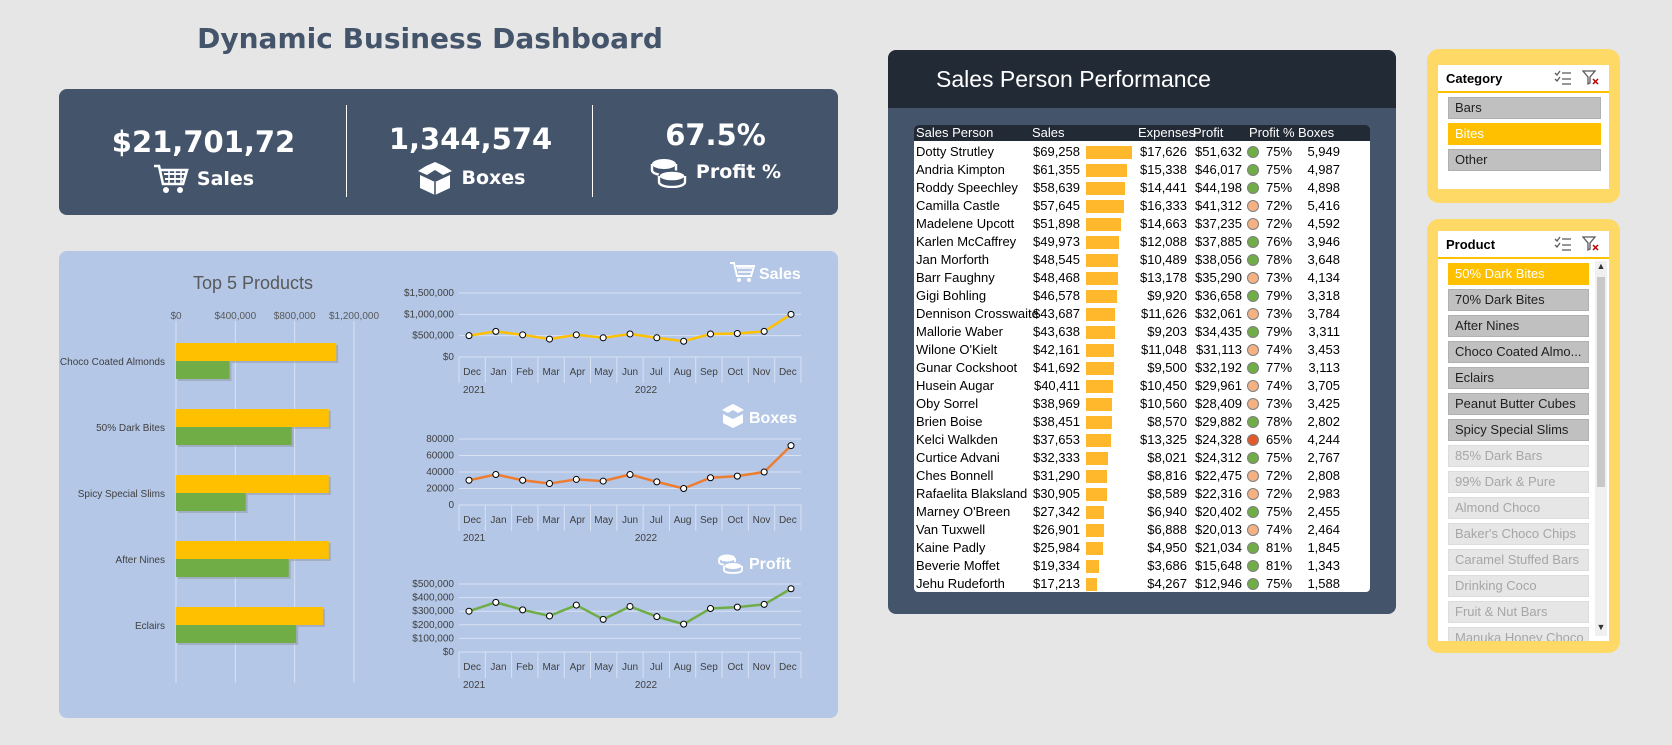 The width and height of the screenshot is (1672, 745). What do you see at coordinates (630, 520) in the screenshot?
I see `month-label: Jun` at bounding box center [630, 520].